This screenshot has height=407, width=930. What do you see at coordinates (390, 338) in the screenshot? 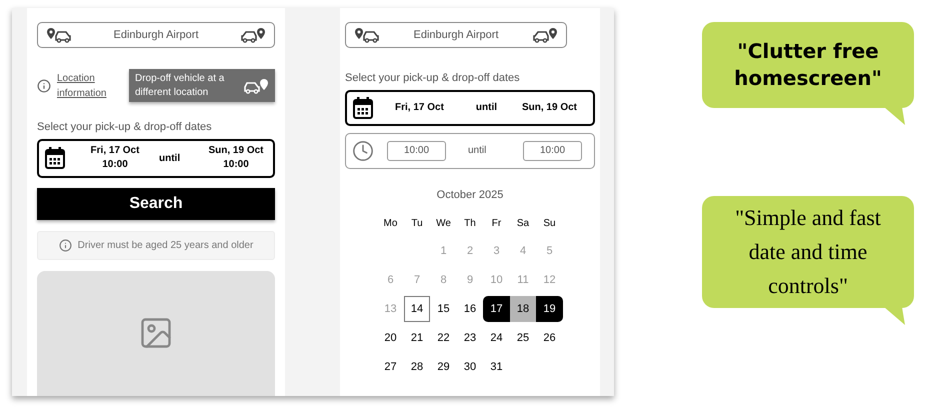
I see `calendar-day: 20` at bounding box center [390, 338].